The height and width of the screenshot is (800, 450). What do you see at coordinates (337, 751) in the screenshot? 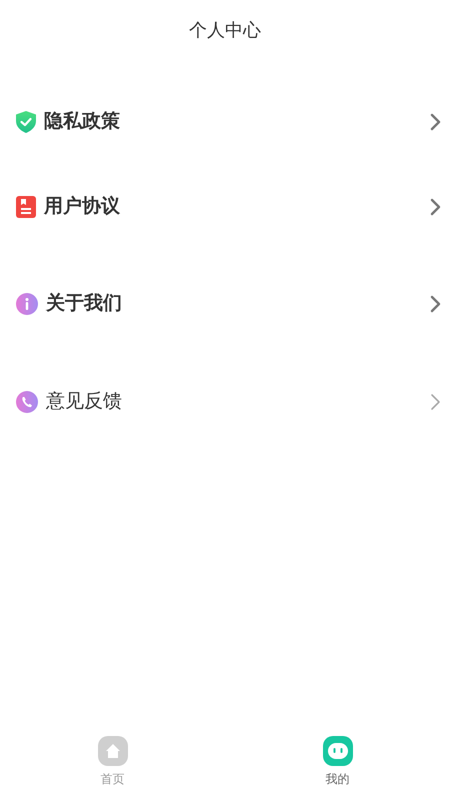
I see `face-icon` at bounding box center [337, 751].